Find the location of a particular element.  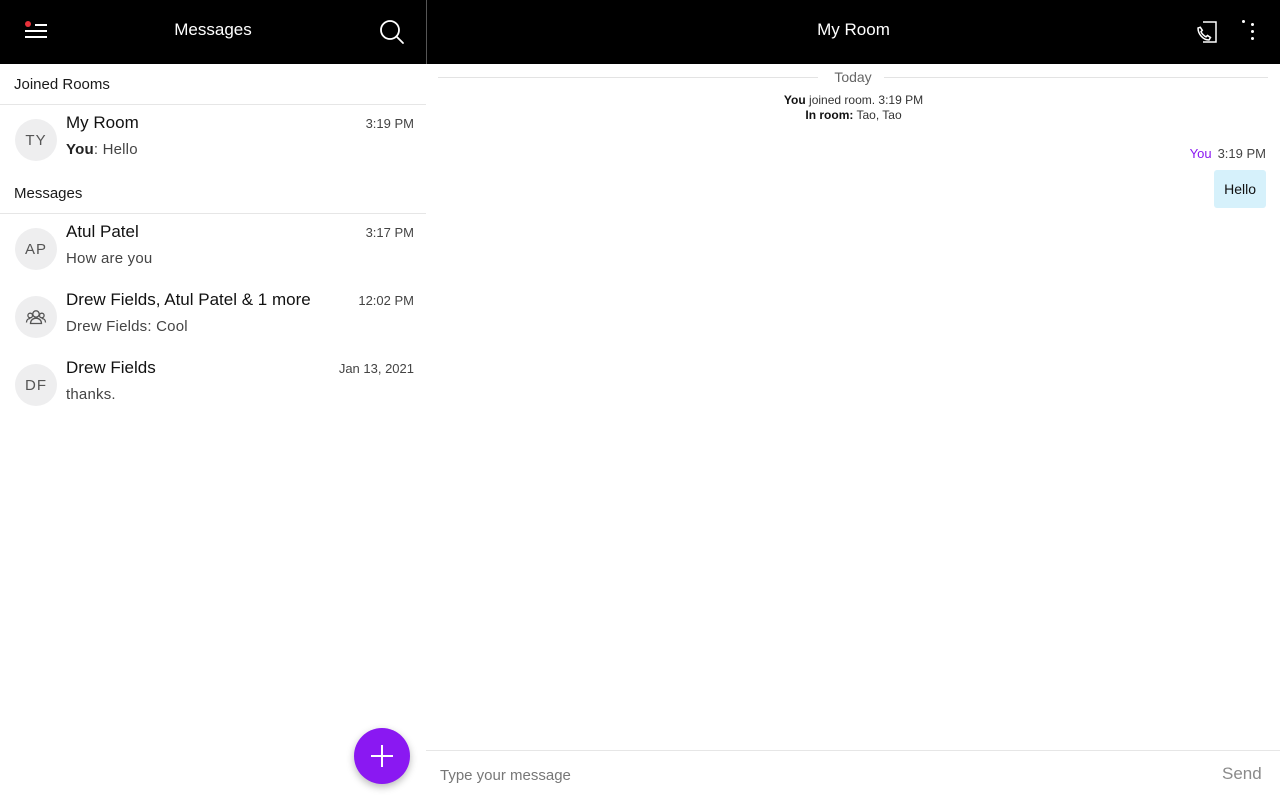

search-button is located at coordinates (392, 32).